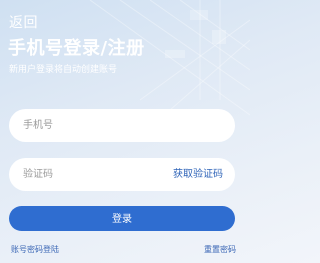  What do you see at coordinates (23, 22) in the screenshot?
I see `back-button: 返回` at bounding box center [23, 22].